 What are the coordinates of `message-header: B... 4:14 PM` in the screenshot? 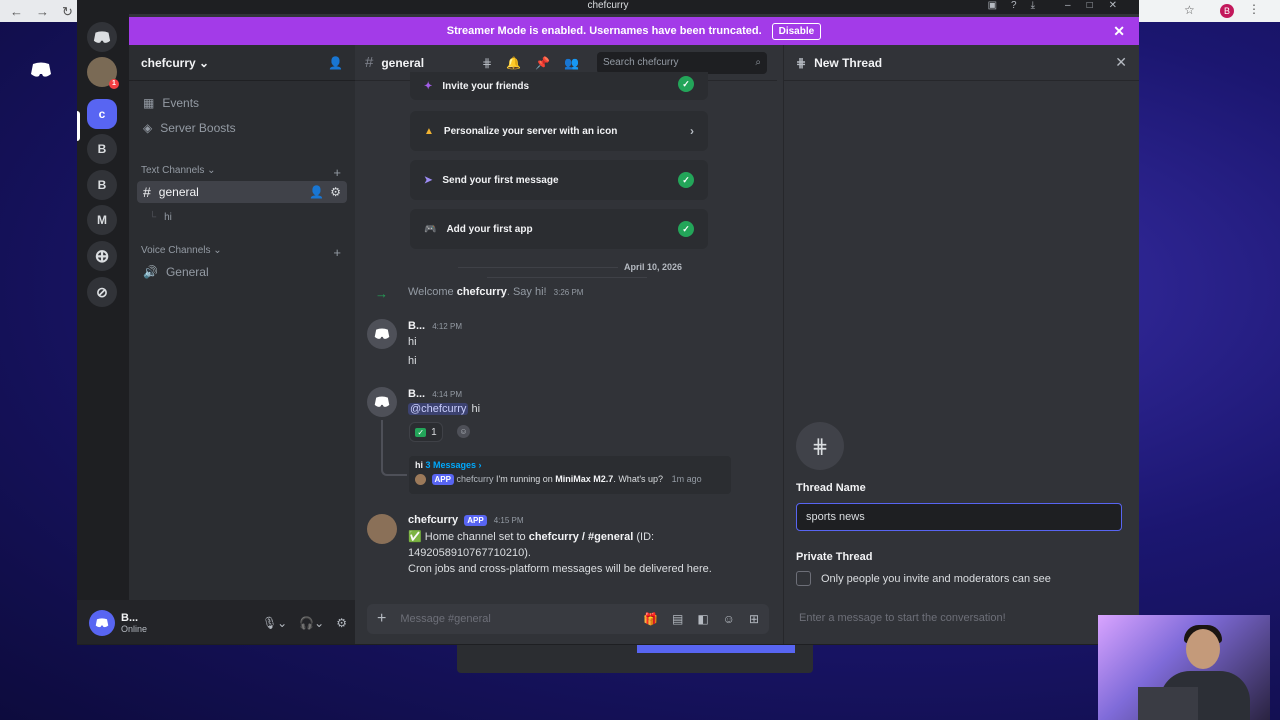 It's located at (435, 394).